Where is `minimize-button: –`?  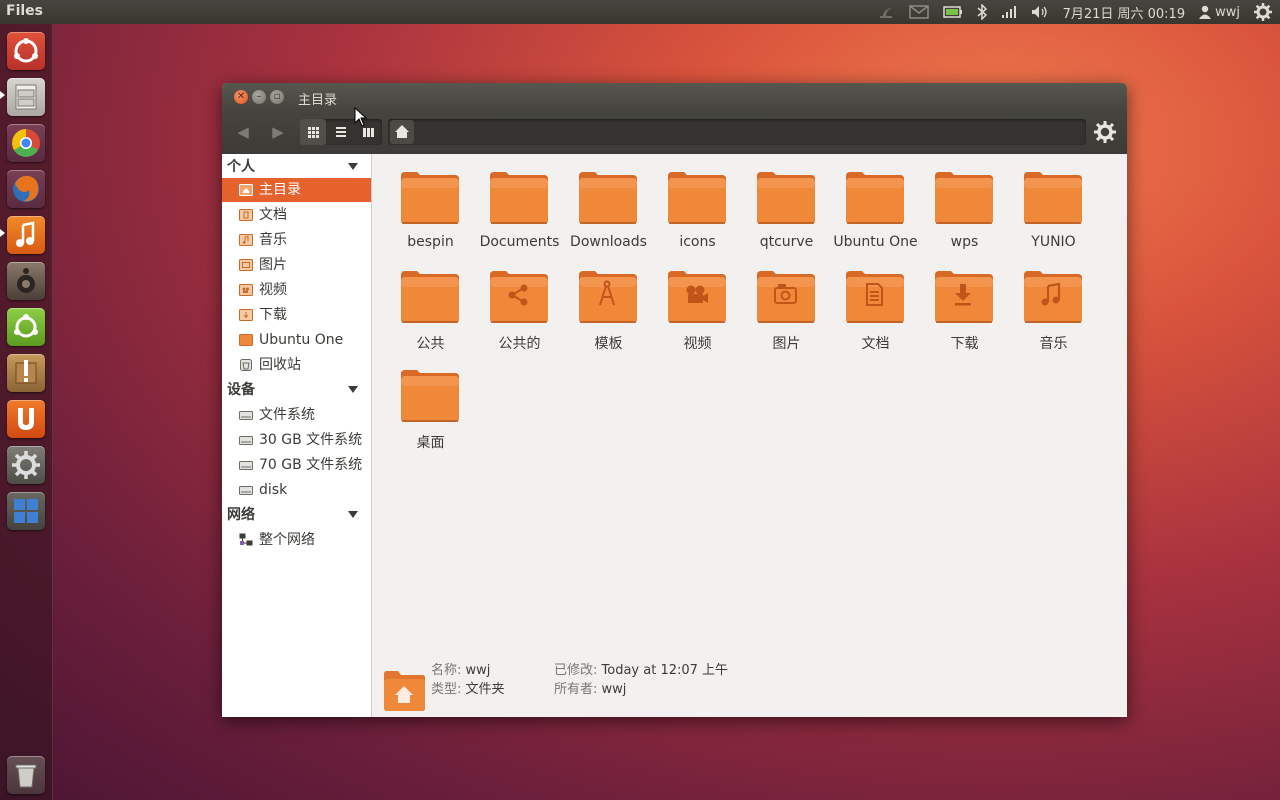 minimize-button: – is located at coordinates (259, 97).